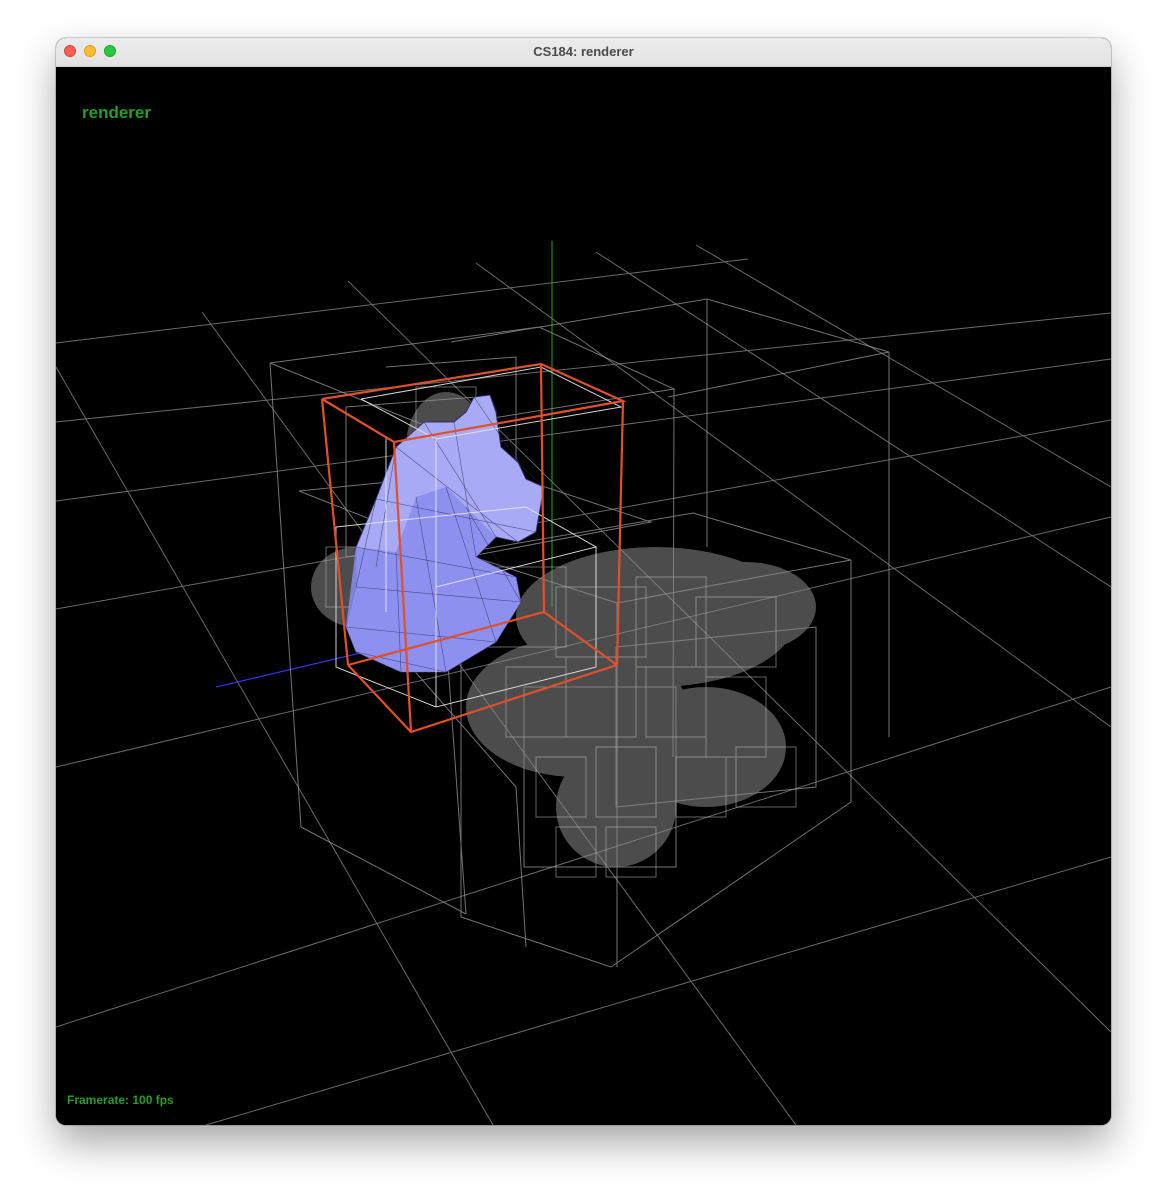  Describe the element at coordinates (120, 1100) in the screenshot. I see `framerate-readout: Framerate: 100 fps` at that location.